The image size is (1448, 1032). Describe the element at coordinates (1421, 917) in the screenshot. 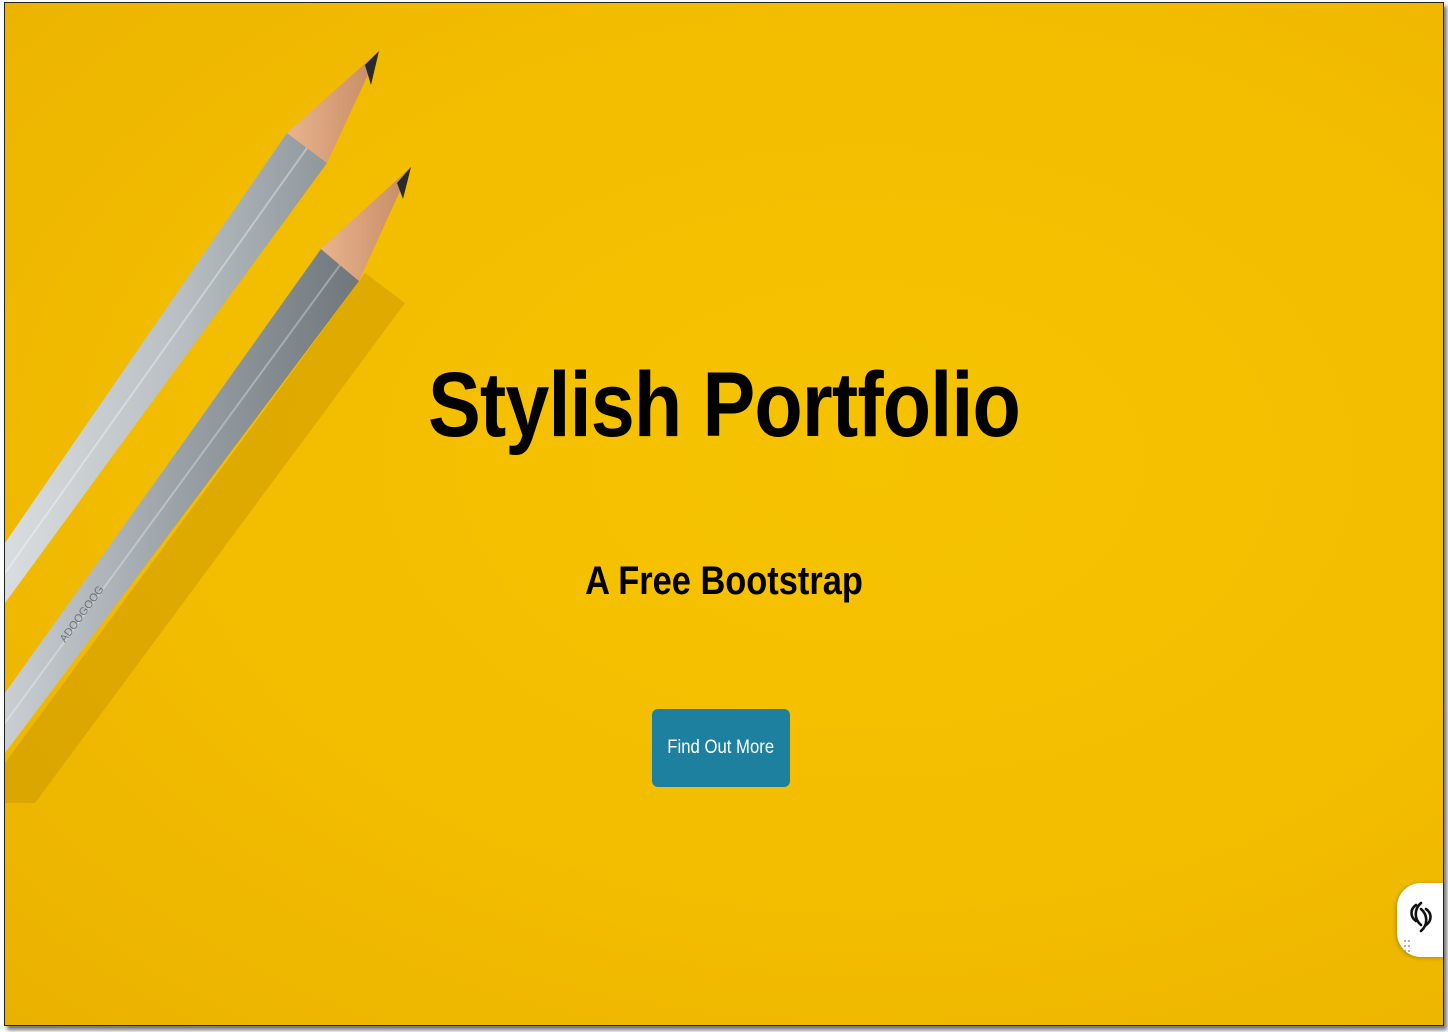

I see `accessibility-widget-icon` at that location.